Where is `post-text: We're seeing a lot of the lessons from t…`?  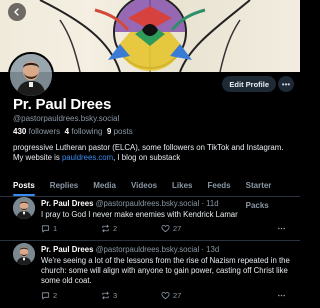
post-text: We're seeing a lot of the lessons from t… is located at coordinates (165, 270).